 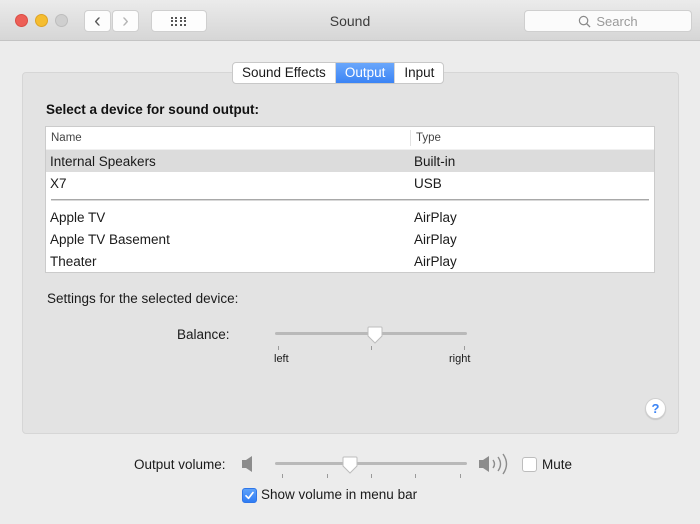 I want to click on volume-thumb, so click(x=350, y=465).